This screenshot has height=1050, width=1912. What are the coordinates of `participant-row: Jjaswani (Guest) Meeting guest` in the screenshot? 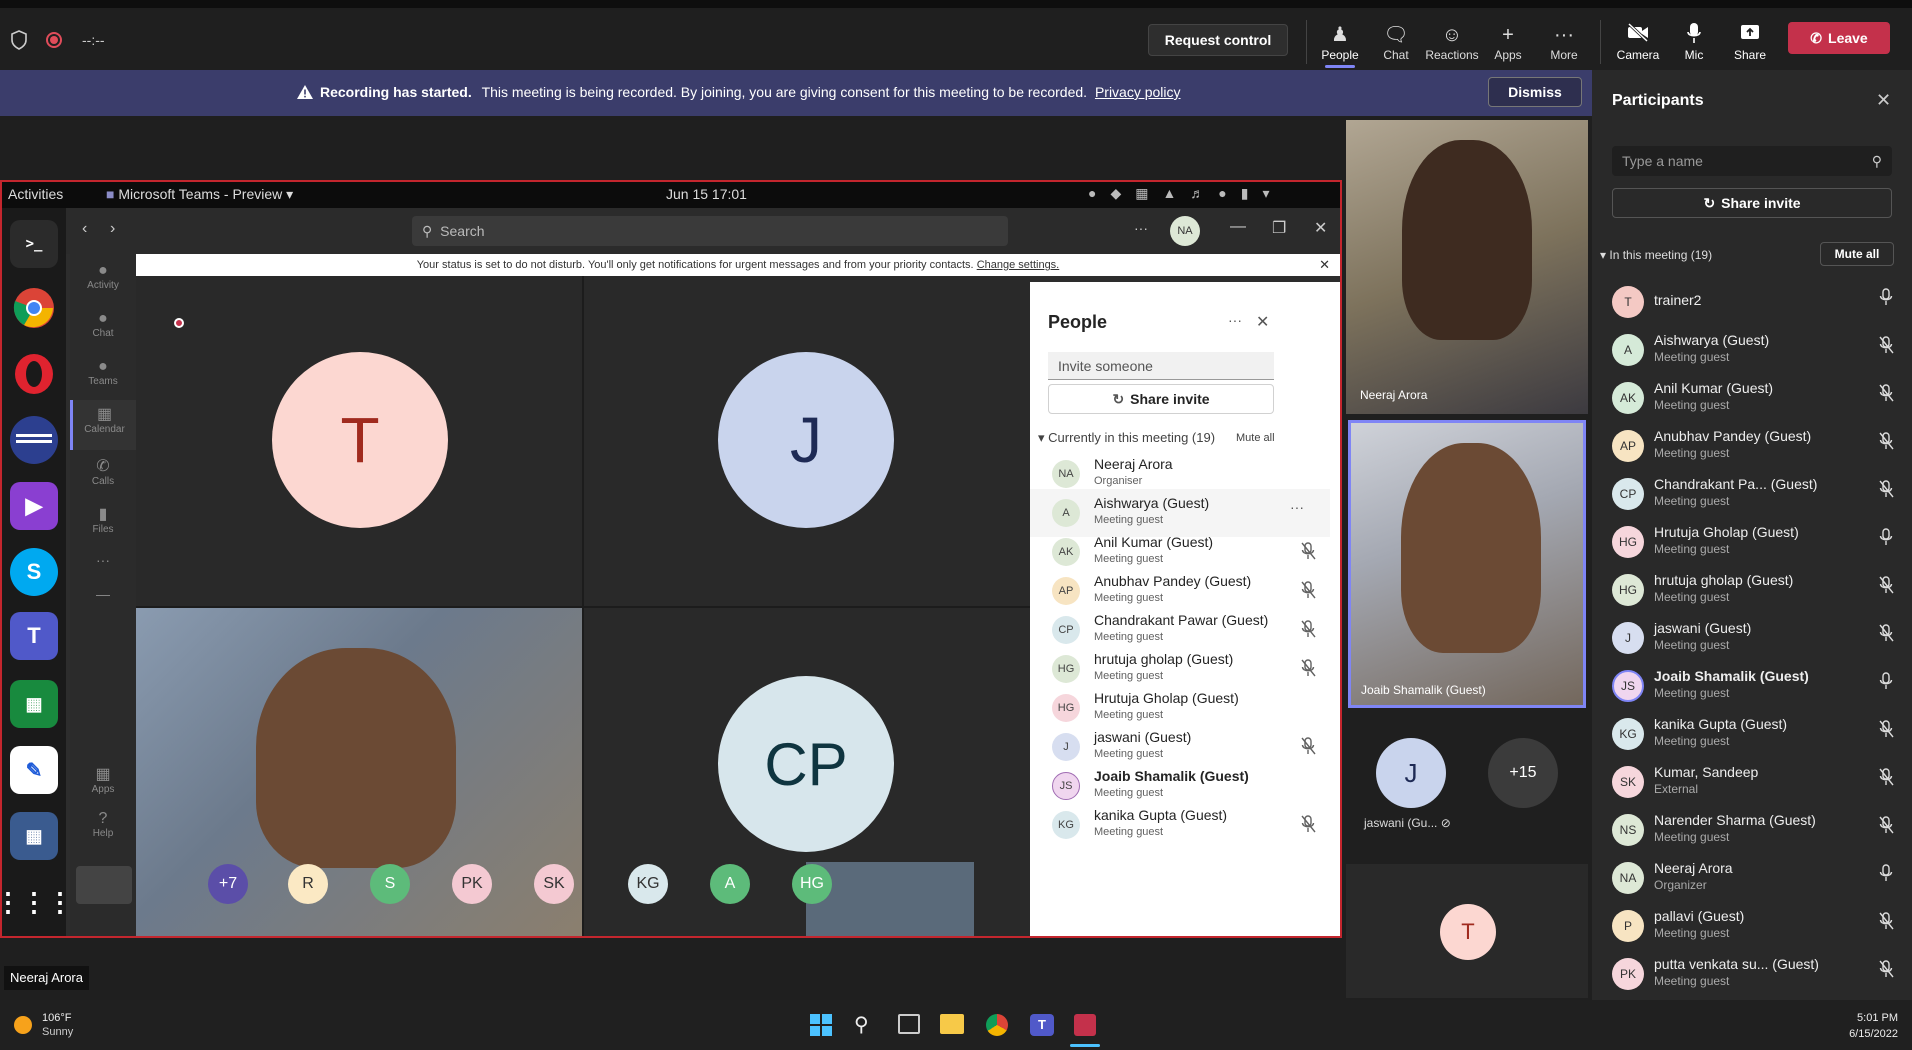 It's located at (1752, 636).